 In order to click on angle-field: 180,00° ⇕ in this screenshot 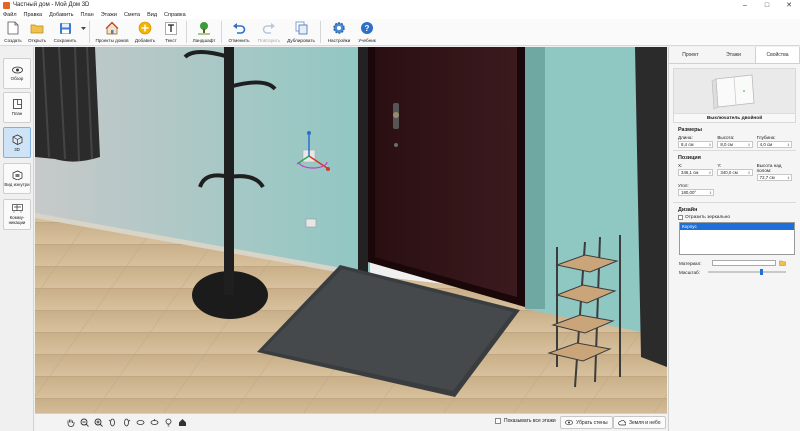, I will do `click(696, 192)`.